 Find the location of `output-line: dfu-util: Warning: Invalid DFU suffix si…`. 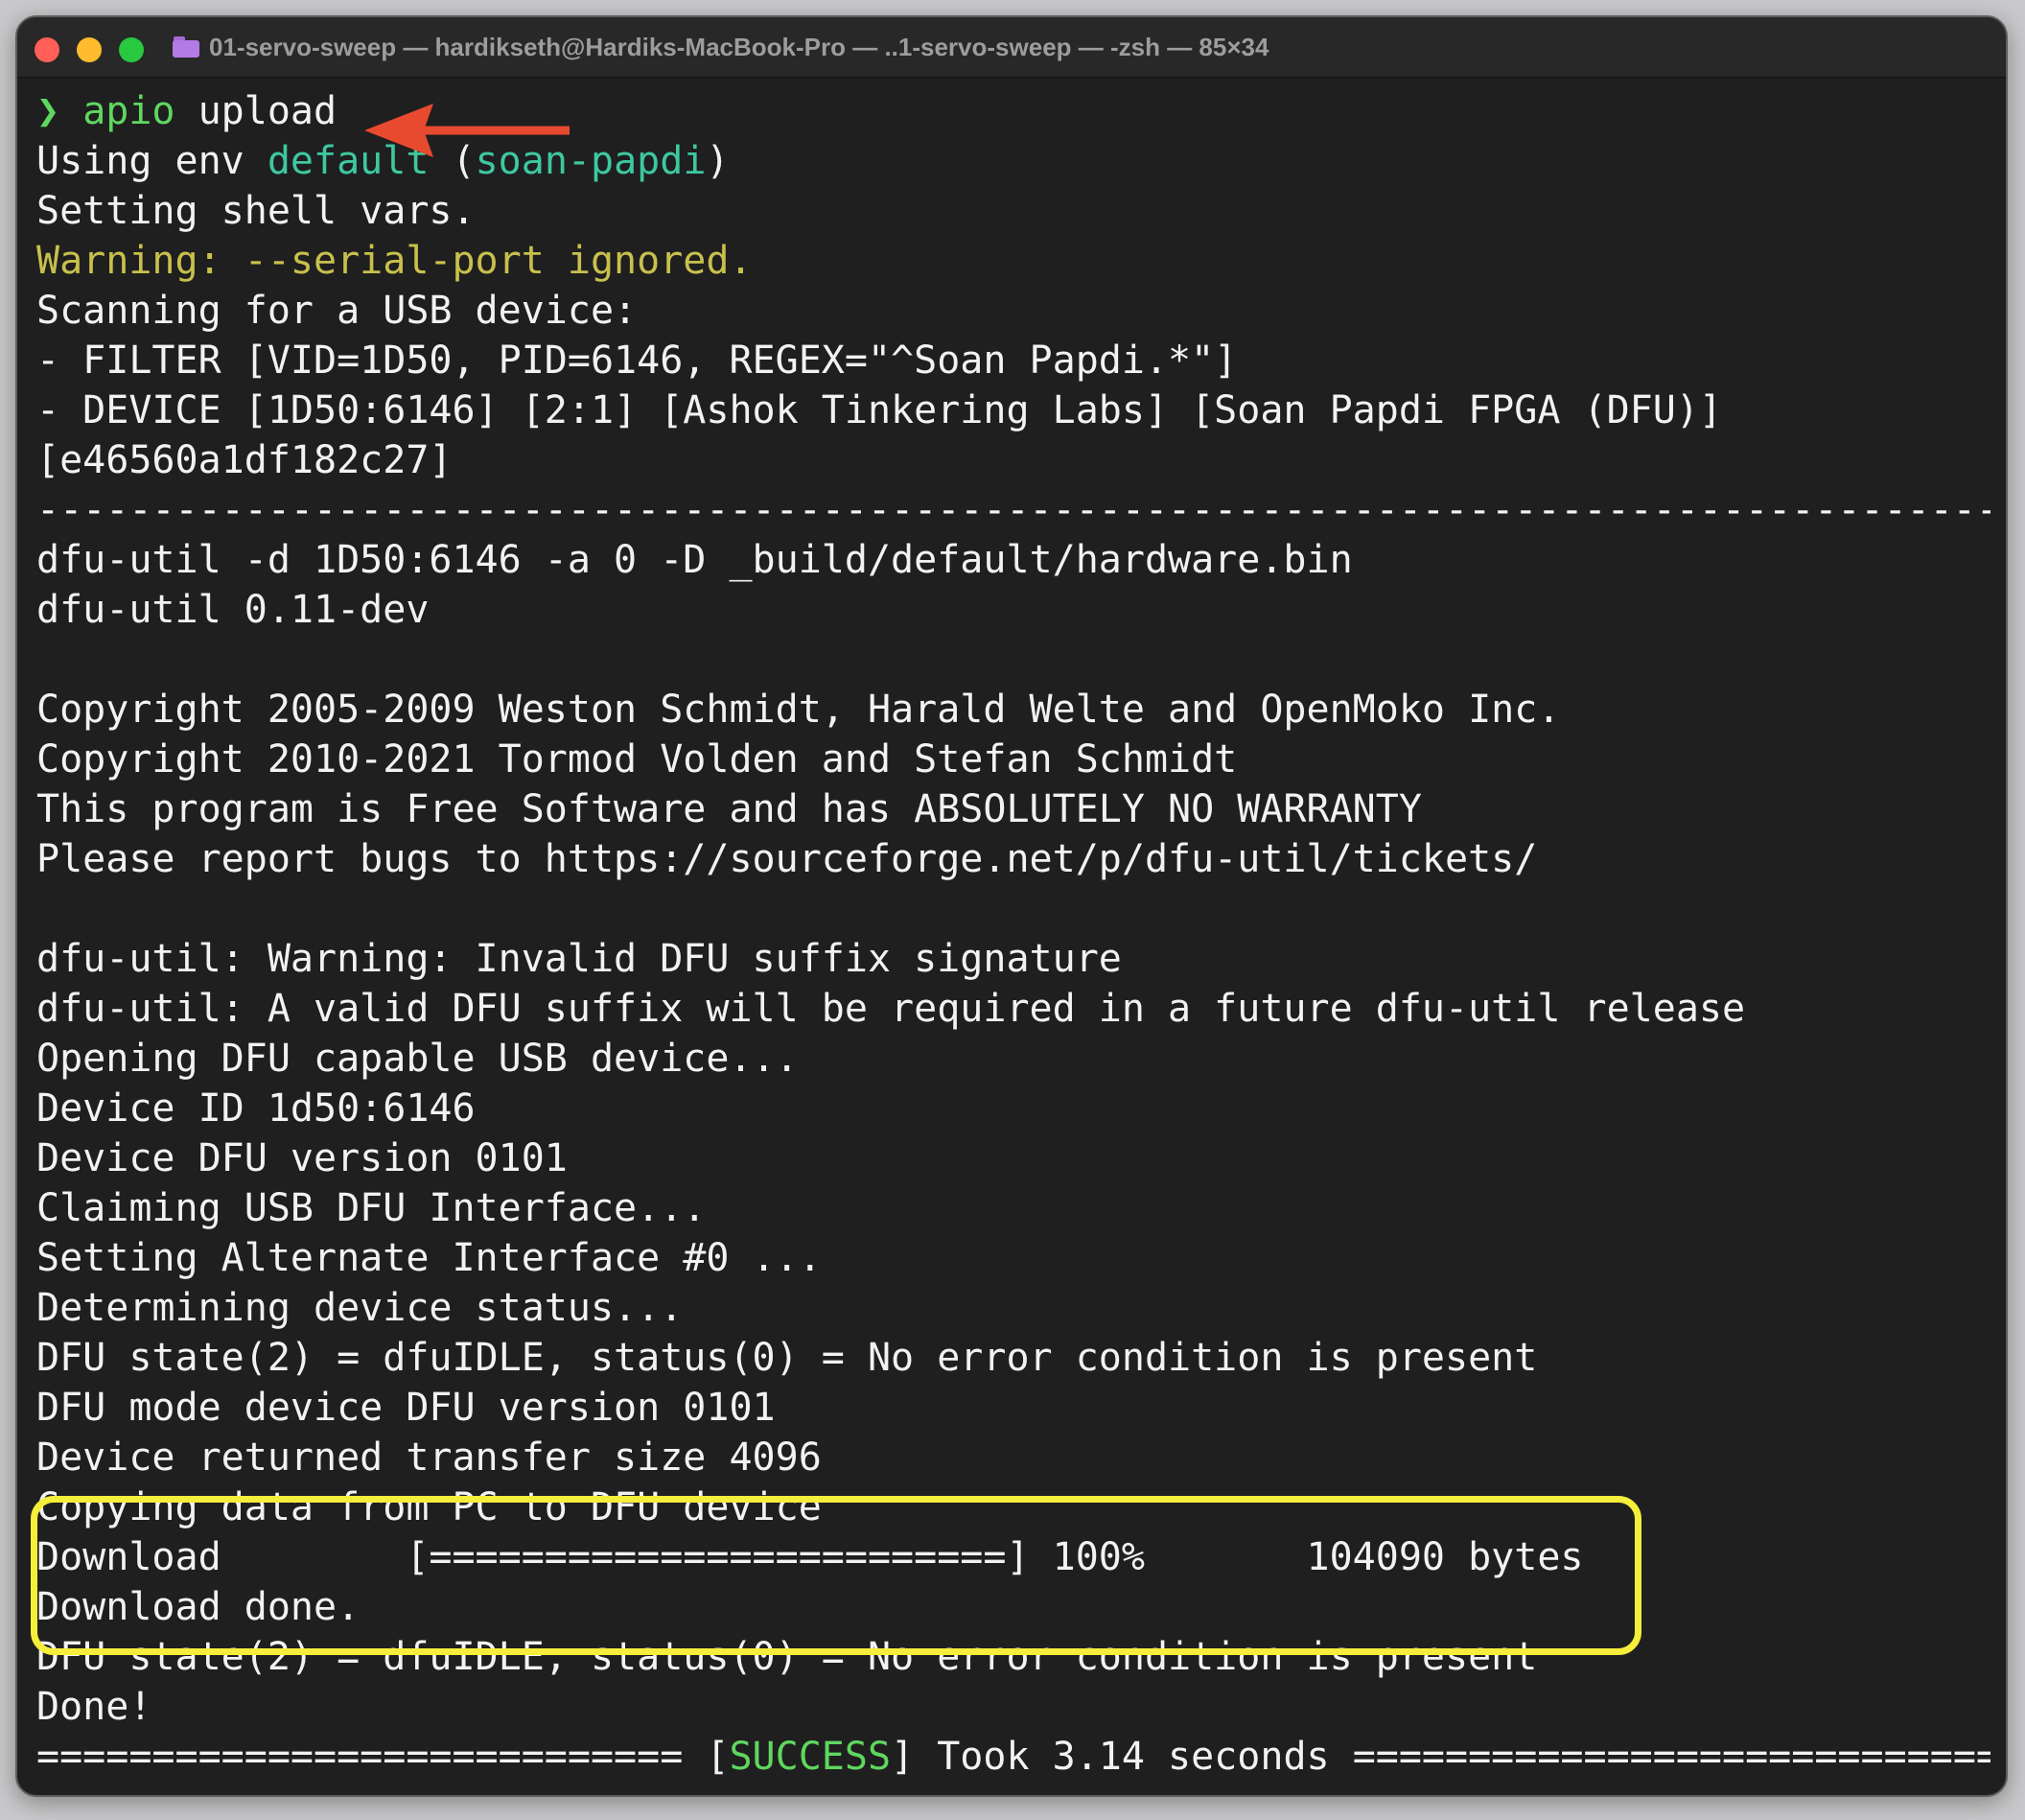

output-line: dfu-util: Warning: Invalid DFU suffix si… is located at coordinates (579, 959).